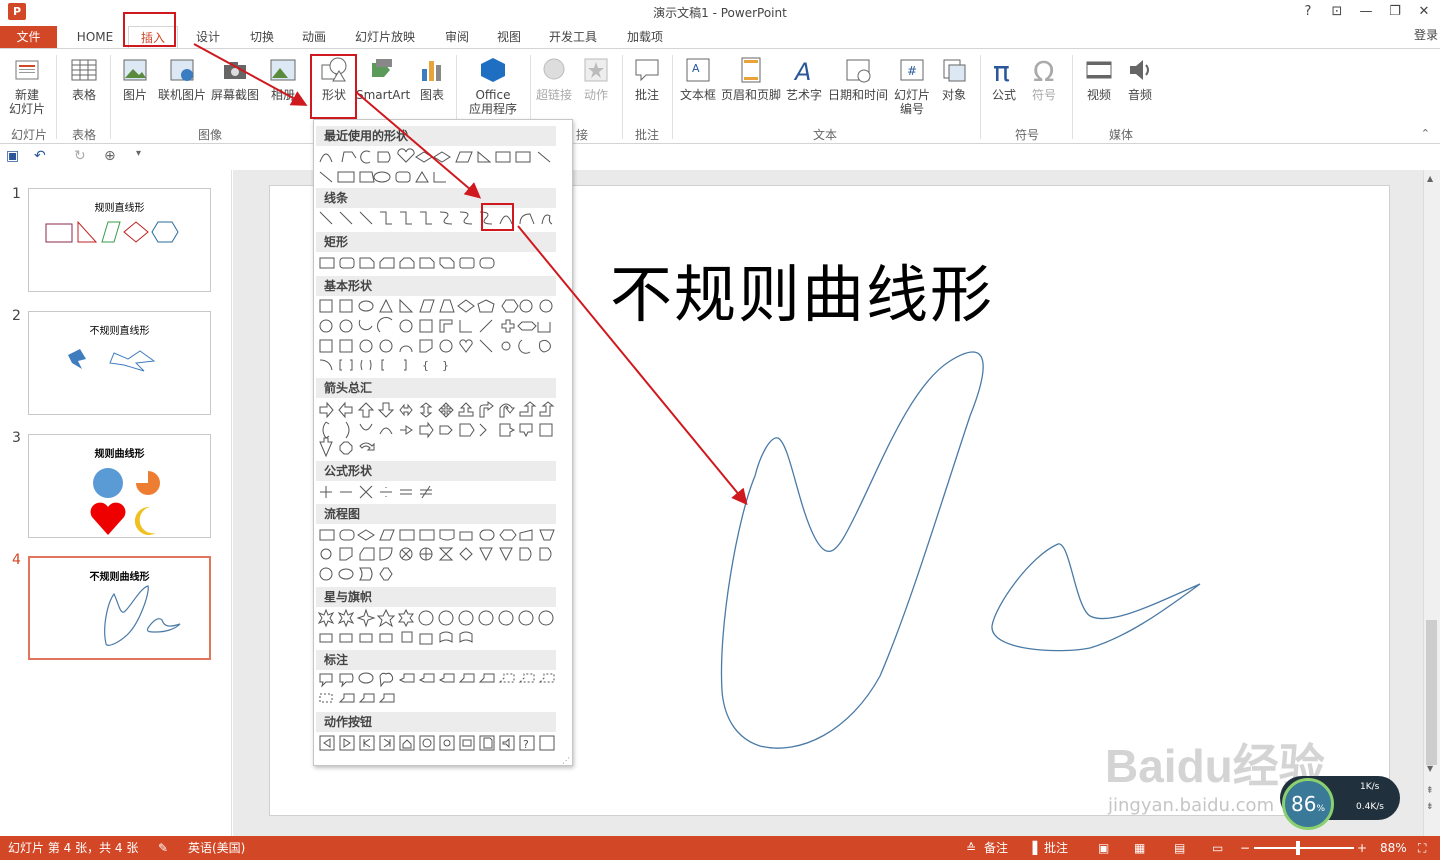 This screenshot has width=1440, height=860. What do you see at coordinates (441, 690) in the screenshot?
I see `callout-shapes-grid` at bounding box center [441, 690].